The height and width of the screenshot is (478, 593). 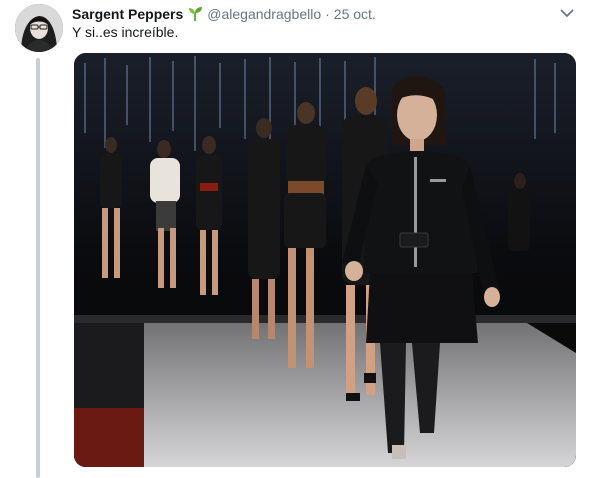 What do you see at coordinates (38, 268) in the screenshot?
I see `thread-connector-line` at bounding box center [38, 268].